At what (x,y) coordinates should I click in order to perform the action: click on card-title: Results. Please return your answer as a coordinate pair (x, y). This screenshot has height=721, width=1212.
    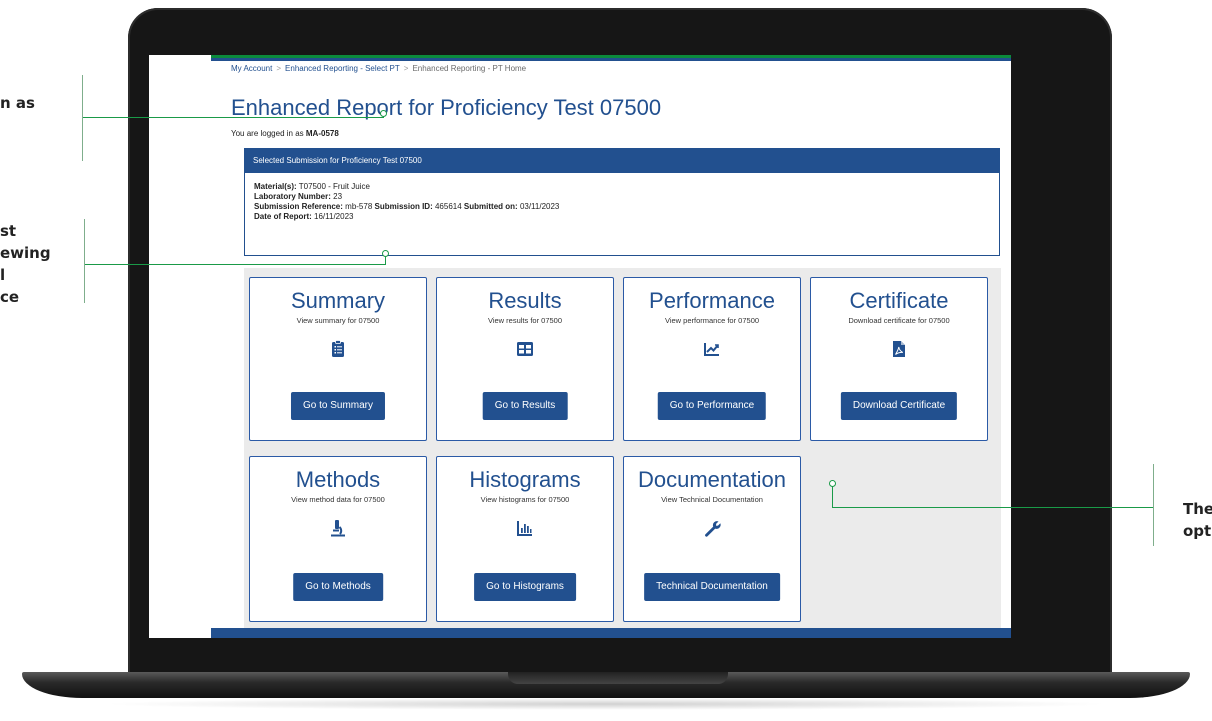
    Looking at the image, I should click on (525, 300).